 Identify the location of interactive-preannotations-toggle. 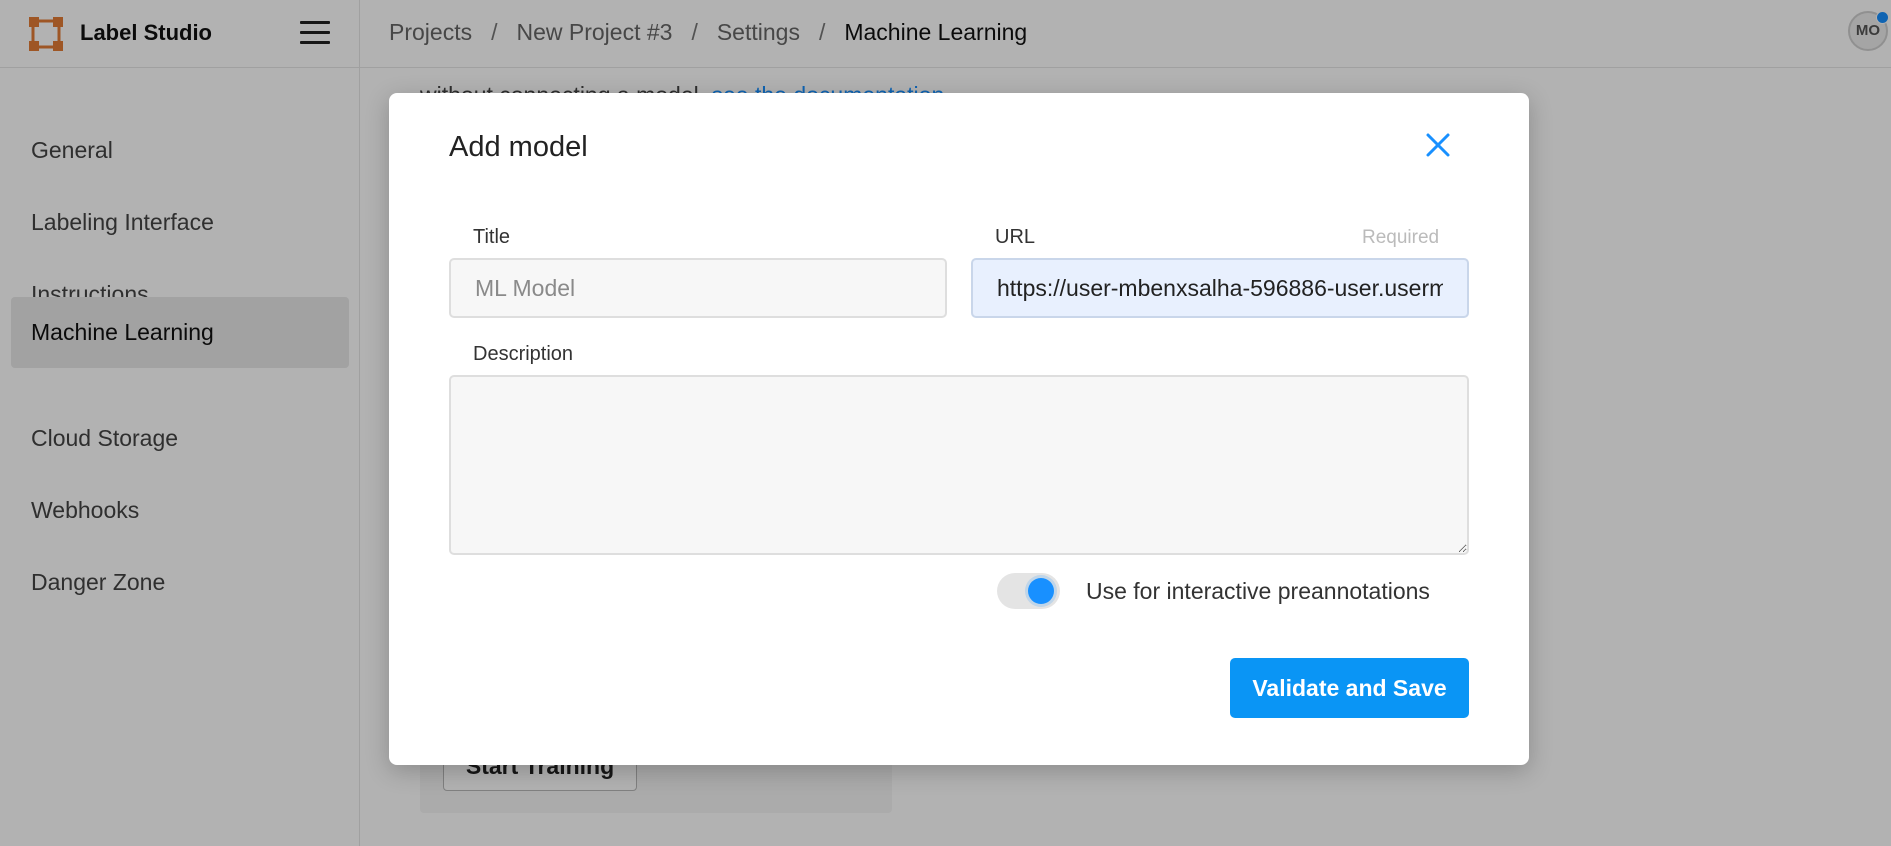
(1028, 591).